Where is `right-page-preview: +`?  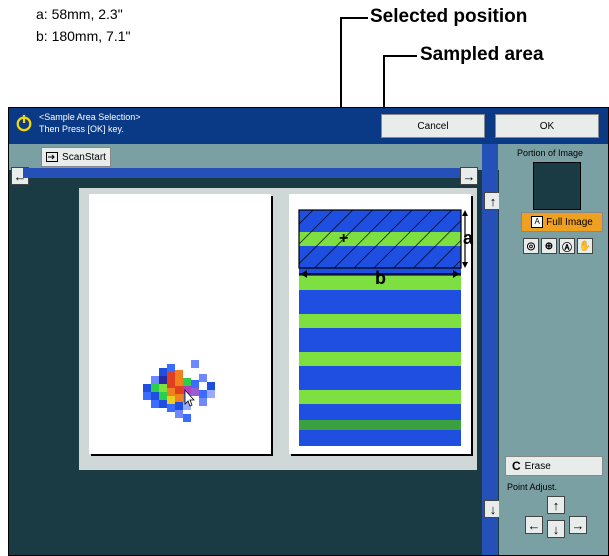
right-page-preview: + is located at coordinates (380, 324).